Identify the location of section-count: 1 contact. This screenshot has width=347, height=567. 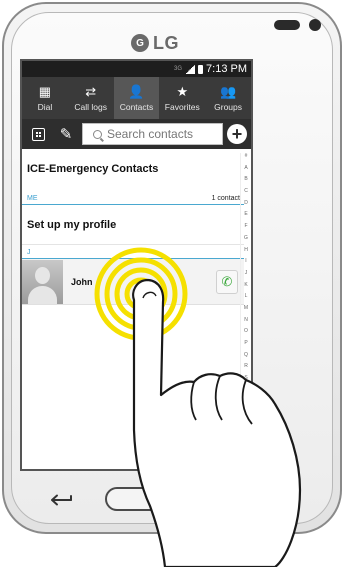
(225, 198).